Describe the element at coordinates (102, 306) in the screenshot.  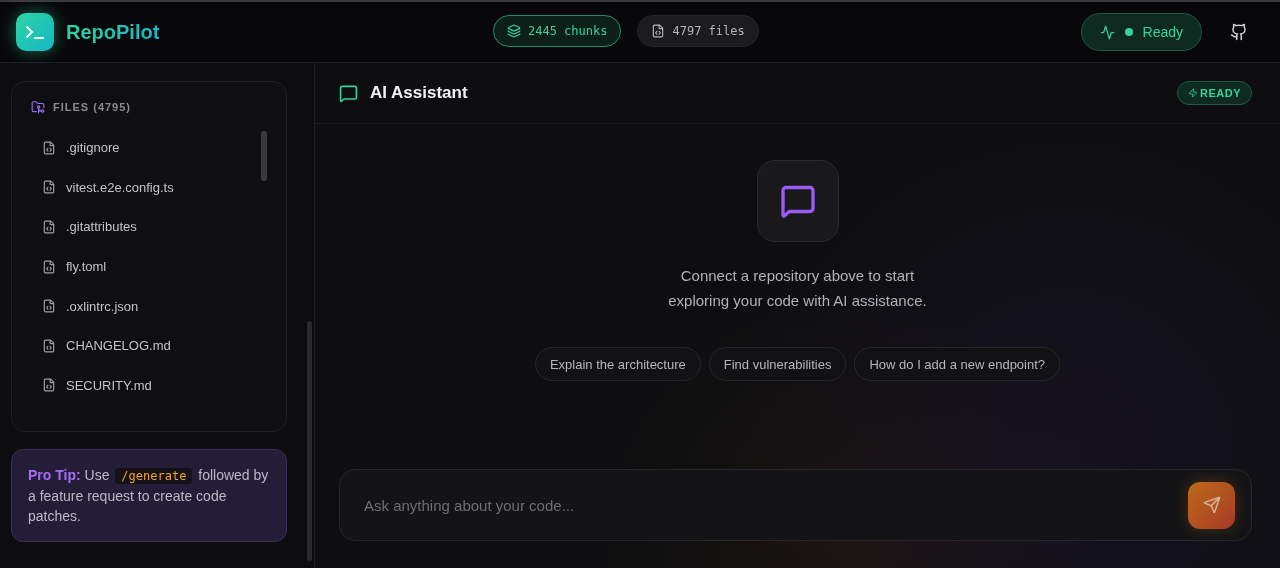
I see `file-name: .oxlintrc.json` at that location.